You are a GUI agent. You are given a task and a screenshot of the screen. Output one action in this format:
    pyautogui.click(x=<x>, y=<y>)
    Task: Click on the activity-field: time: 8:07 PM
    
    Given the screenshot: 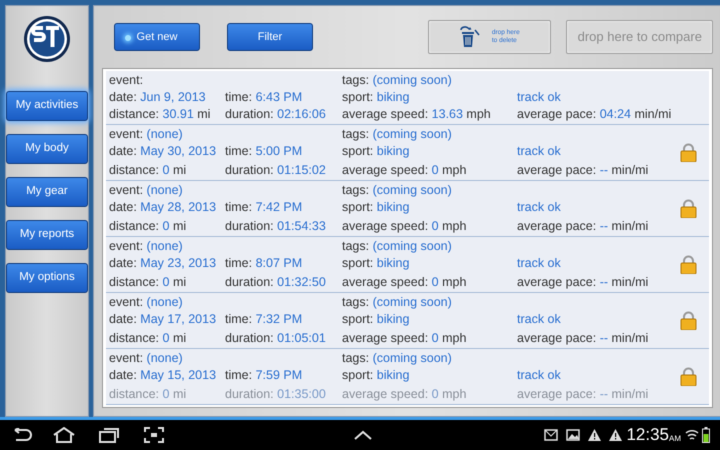 What is the action you would take?
    pyautogui.click(x=283, y=264)
    